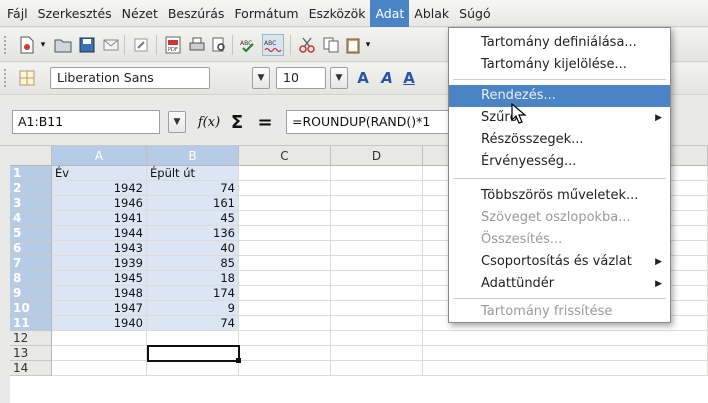 This screenshot has height=403, width=708. I want to click on table-cell: 9, so click(193, 308).